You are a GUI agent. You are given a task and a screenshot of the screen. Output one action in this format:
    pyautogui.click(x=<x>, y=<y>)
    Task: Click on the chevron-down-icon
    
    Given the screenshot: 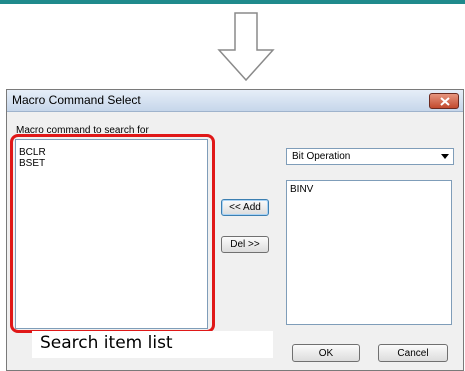 What is the action you would take?
    pyautogui.click(x=445, y=156)
    